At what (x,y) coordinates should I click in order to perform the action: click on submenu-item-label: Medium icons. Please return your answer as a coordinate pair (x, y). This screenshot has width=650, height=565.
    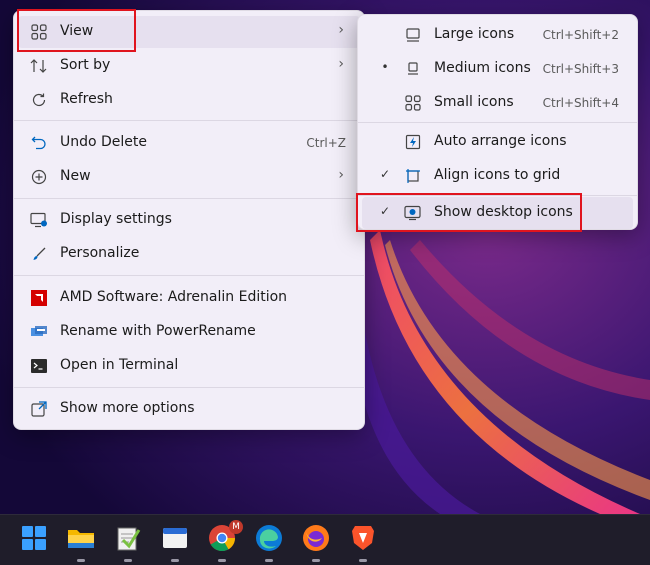
    Looking at the image, I should click on (482, 68).